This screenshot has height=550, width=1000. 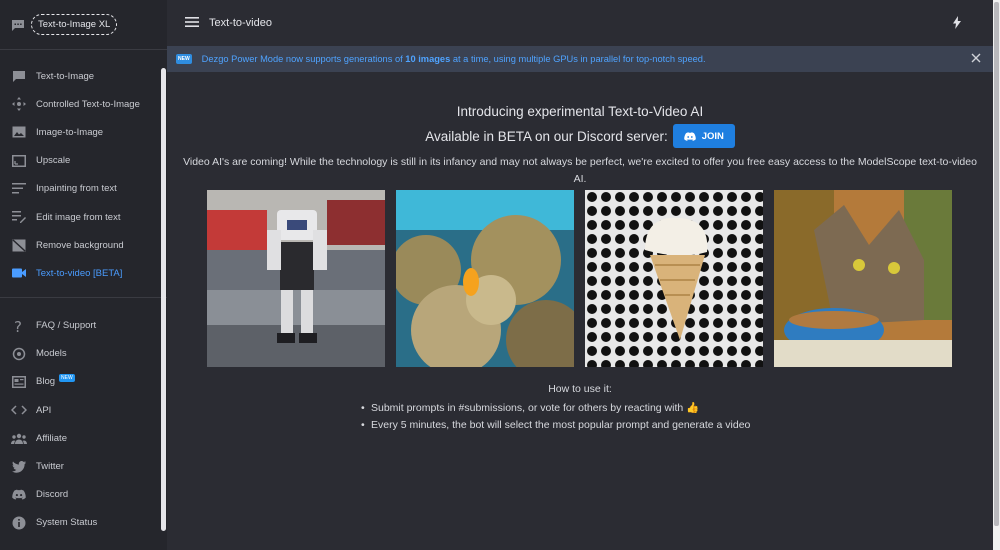 I want to click on sidebar-item-api: API, so click(x=83, y=410).